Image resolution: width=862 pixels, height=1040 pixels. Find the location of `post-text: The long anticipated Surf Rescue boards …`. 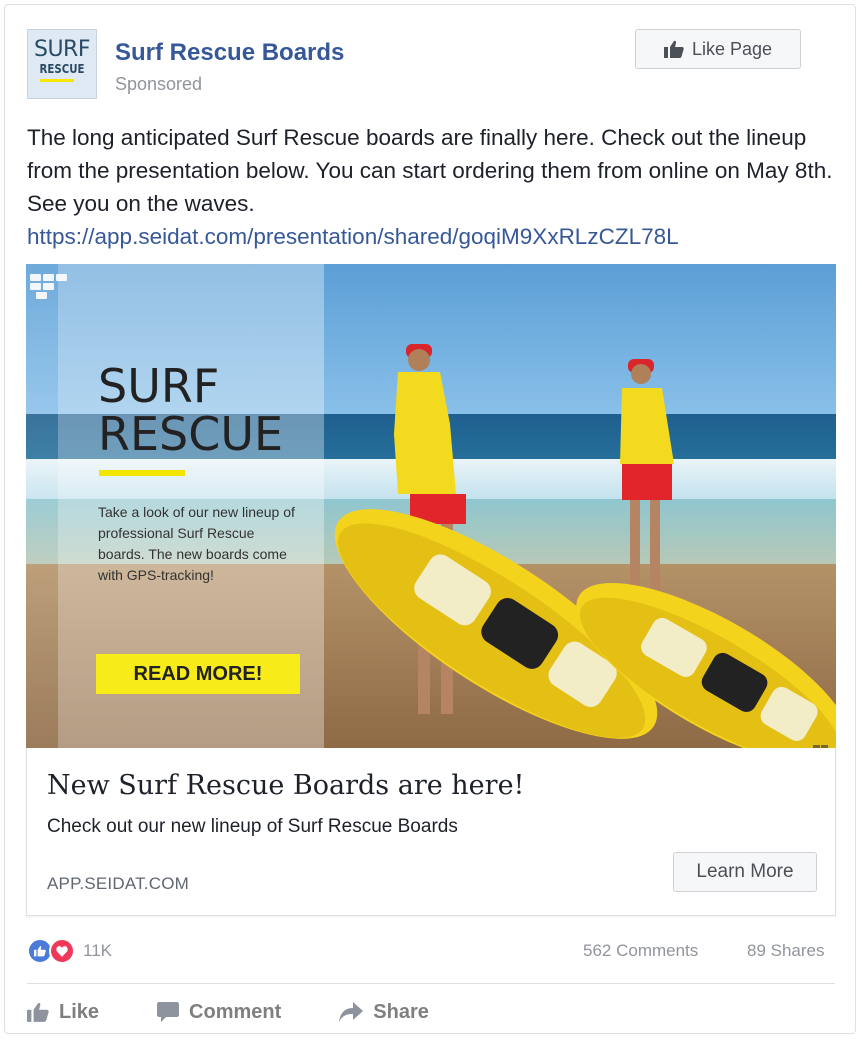

post-text: The long anticipated Surf Rescue boards … is located at coordinates (430, 170).